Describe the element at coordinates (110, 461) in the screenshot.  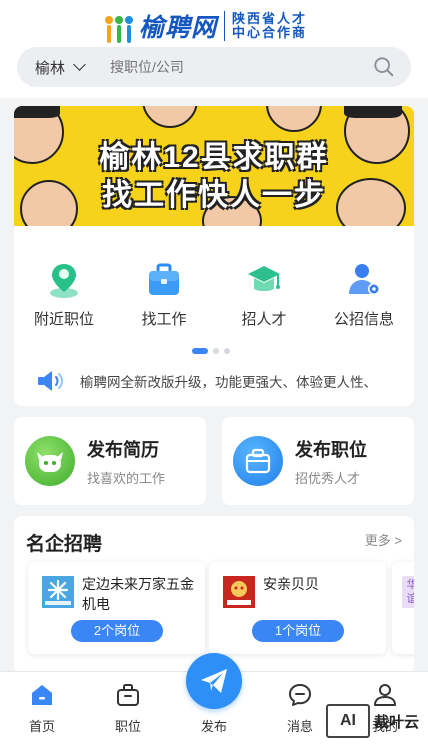
I see `publish-resume-card: 发布简历 找喜欢的工作` at that location.